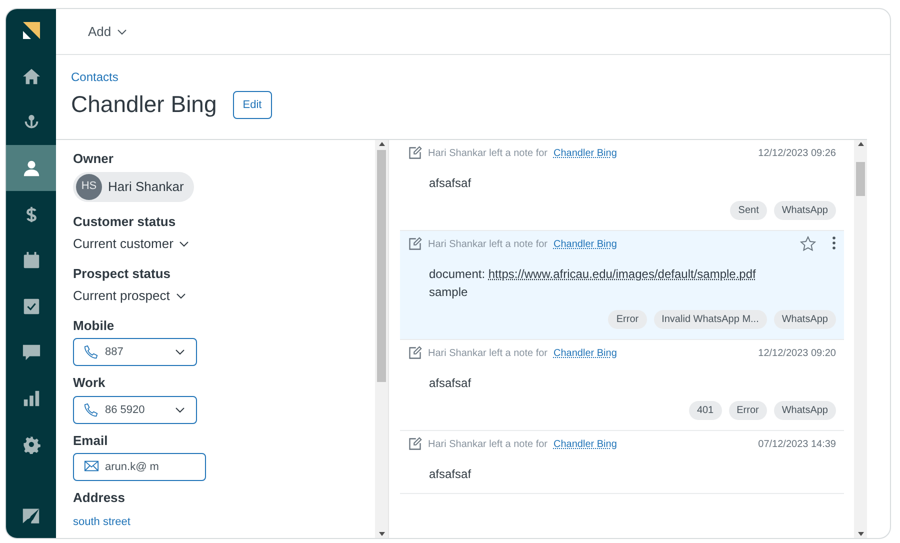 Image resolution: width=900 pixels, height=543 pixels. What do you see at coordinates (91, 466) in the screenshot?
I see `envelope-icon` at bounding box center [91, 466].